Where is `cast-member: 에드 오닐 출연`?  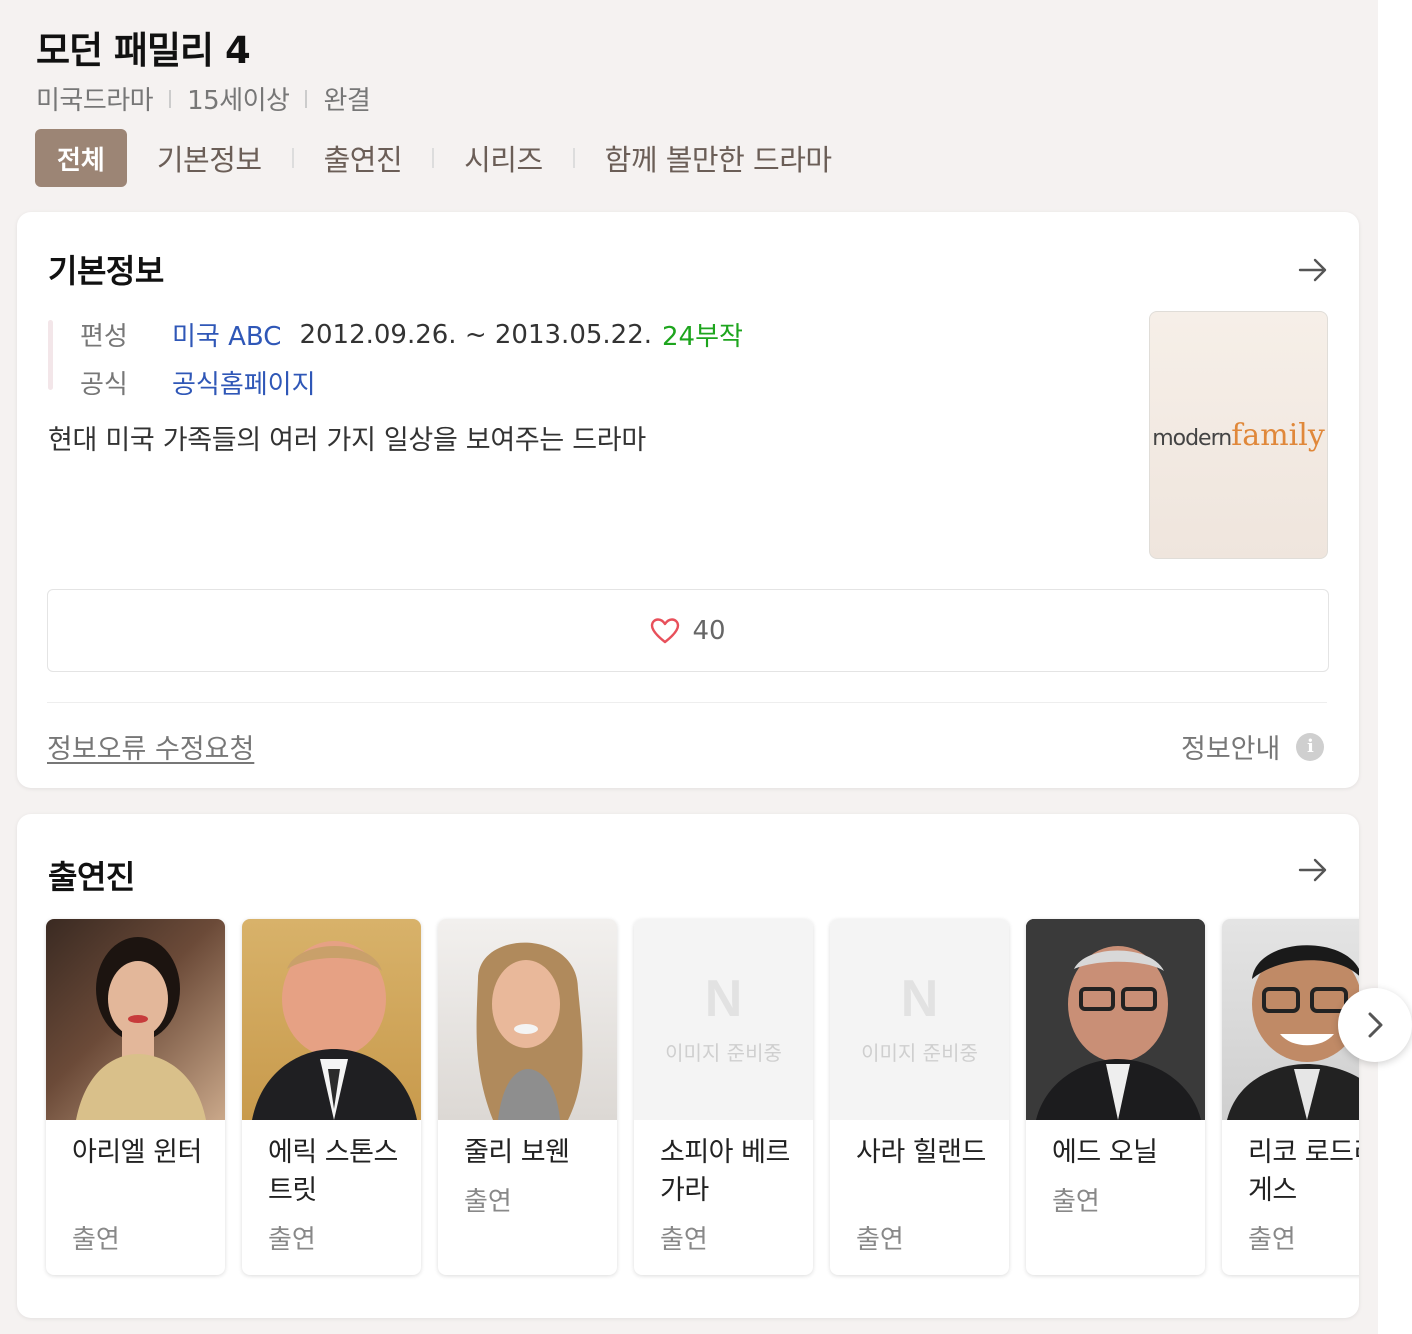
cast-member: 에드 오닐 출연 is located at coordinates (1115, 1097).